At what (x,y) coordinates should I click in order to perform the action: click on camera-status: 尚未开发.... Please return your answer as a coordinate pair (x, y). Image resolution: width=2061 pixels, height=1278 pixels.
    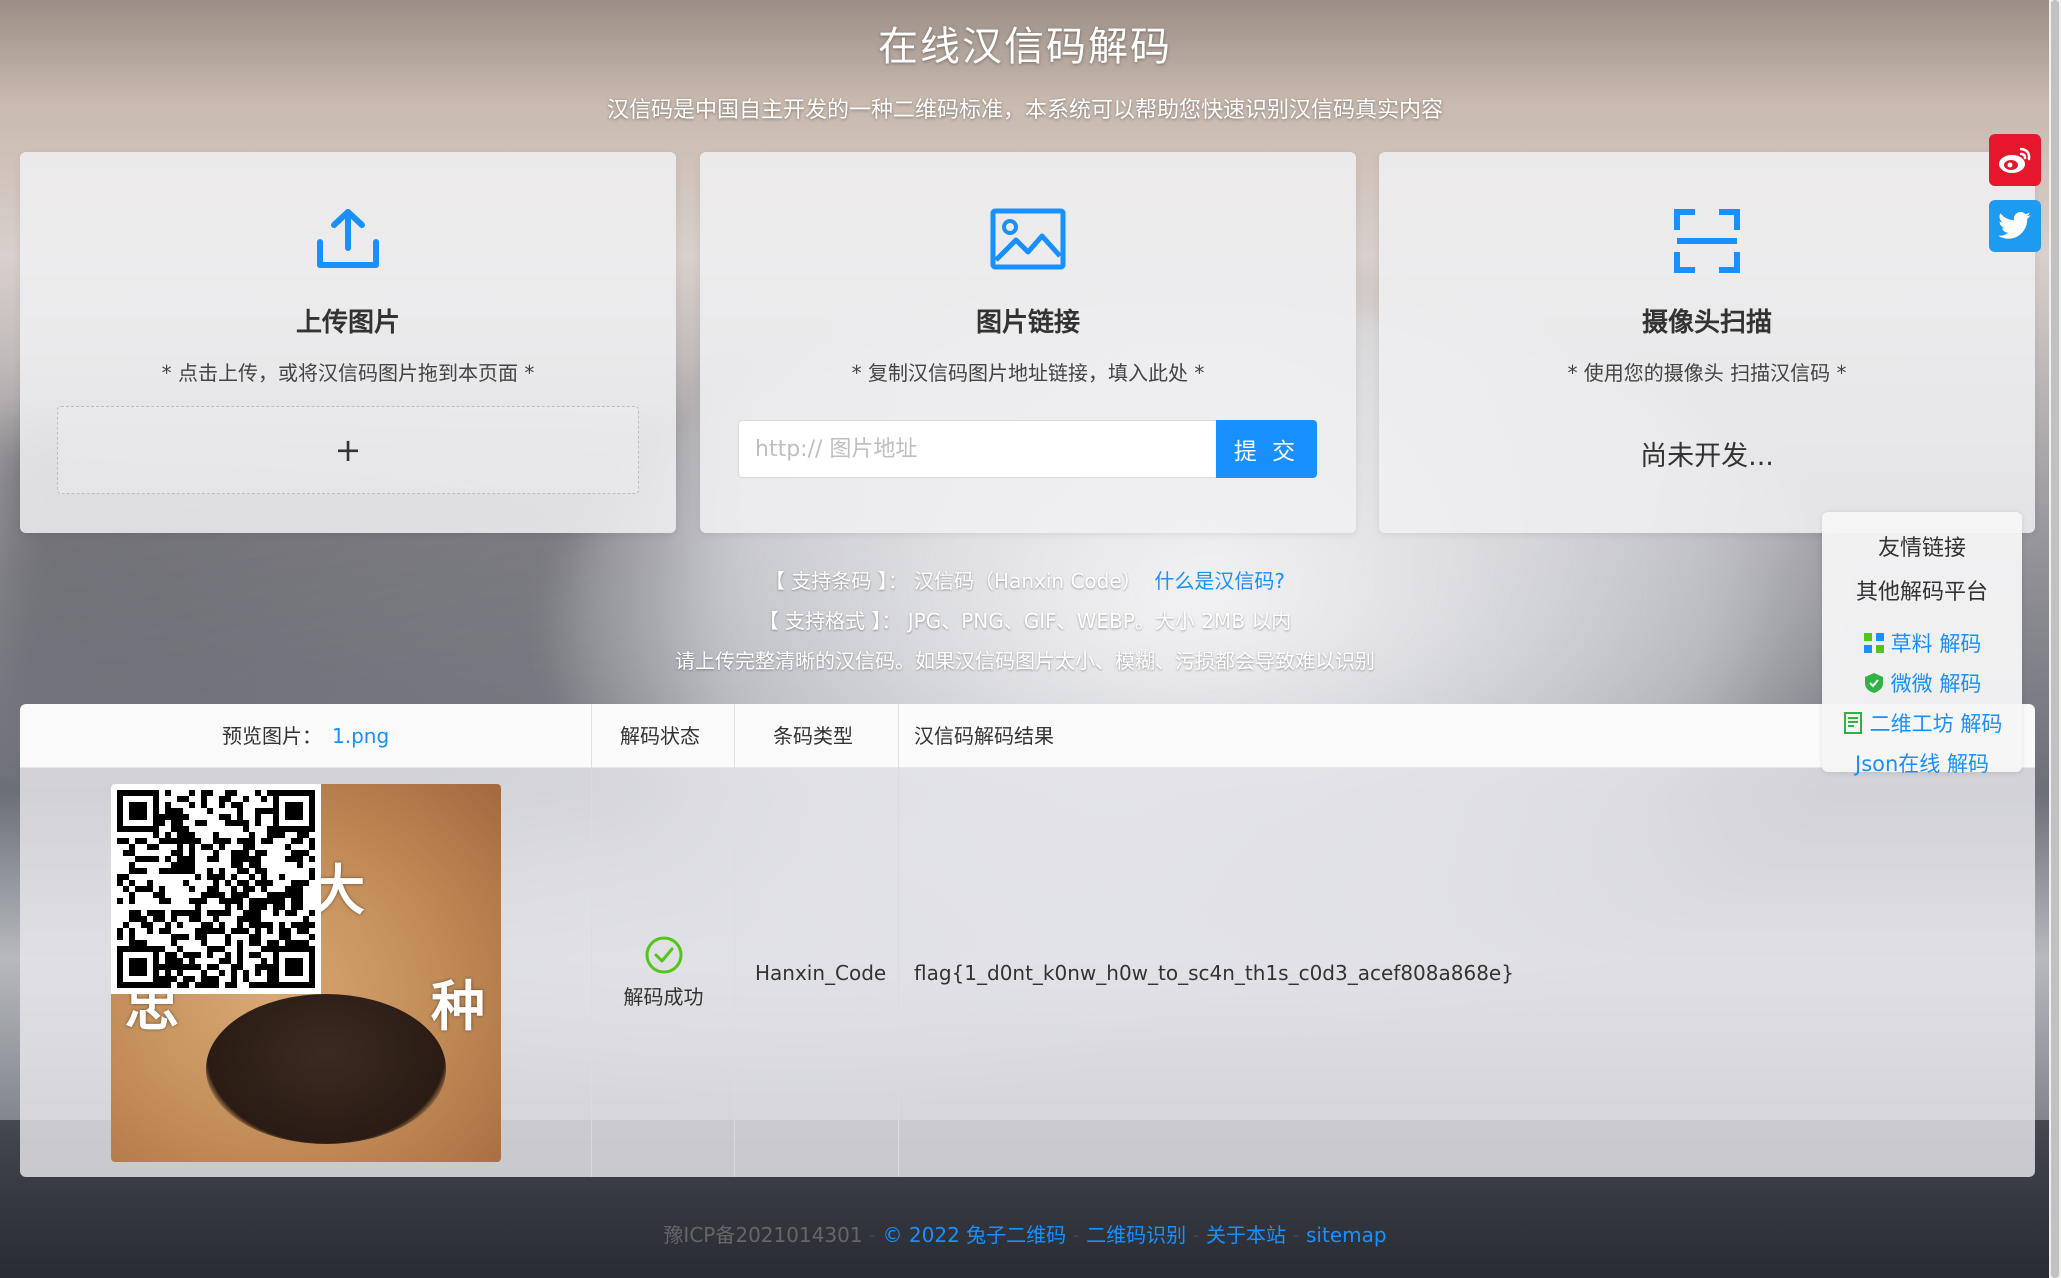
    Looking at the image, I should click on (1707, 456).